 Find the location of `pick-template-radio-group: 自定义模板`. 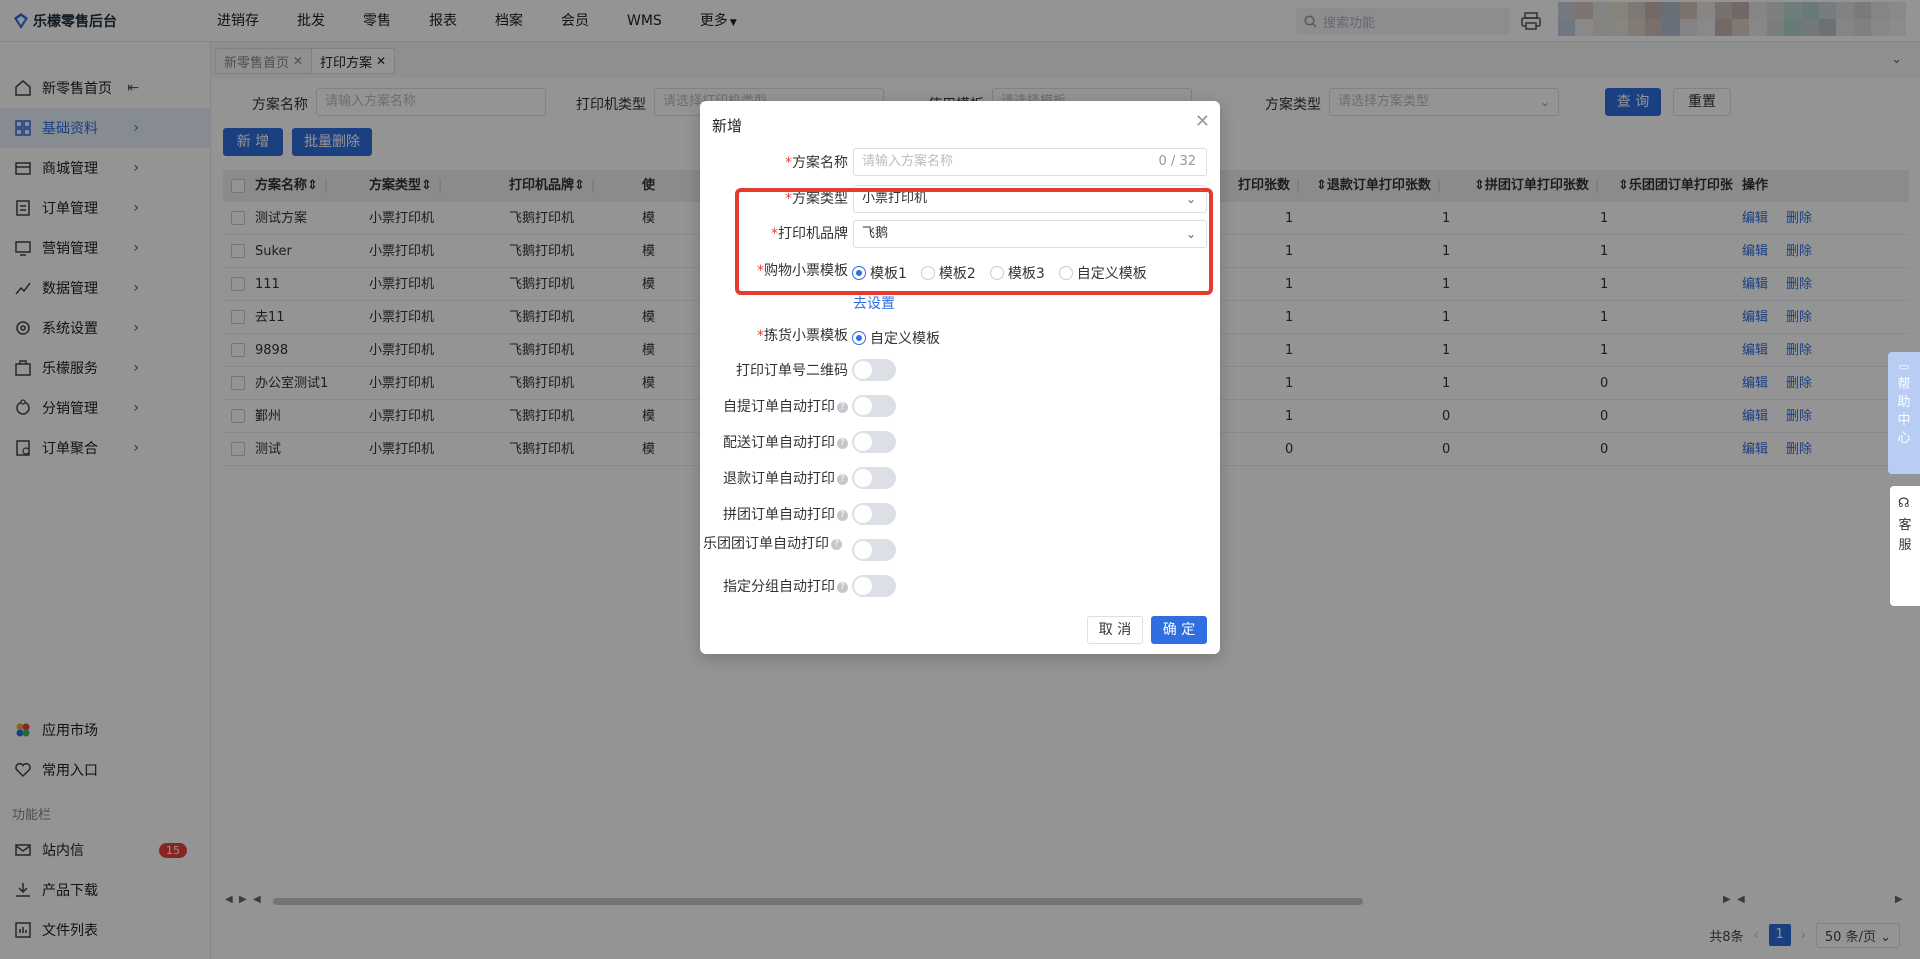

pick-template-radio-group: 自定义模板 is located at coordinates (901, 338).